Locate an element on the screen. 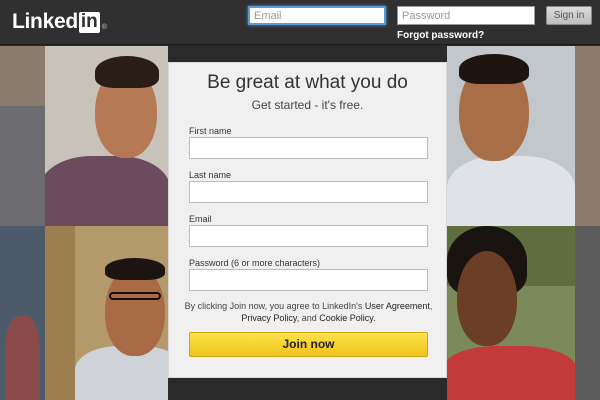  email-label: Email is located at coordinates (200, 219).